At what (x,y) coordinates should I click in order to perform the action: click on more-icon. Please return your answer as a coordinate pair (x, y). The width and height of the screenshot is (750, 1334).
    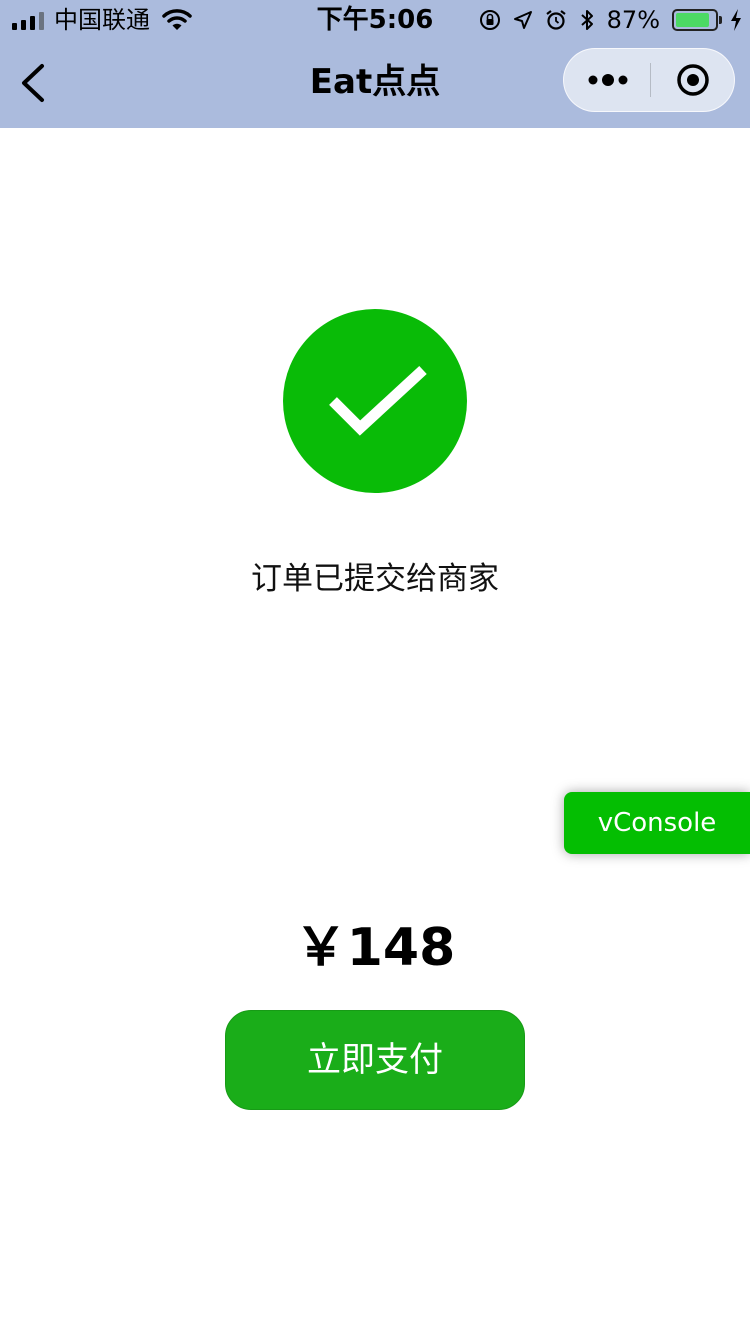
    Looking at the image, I should click on (608, 80).